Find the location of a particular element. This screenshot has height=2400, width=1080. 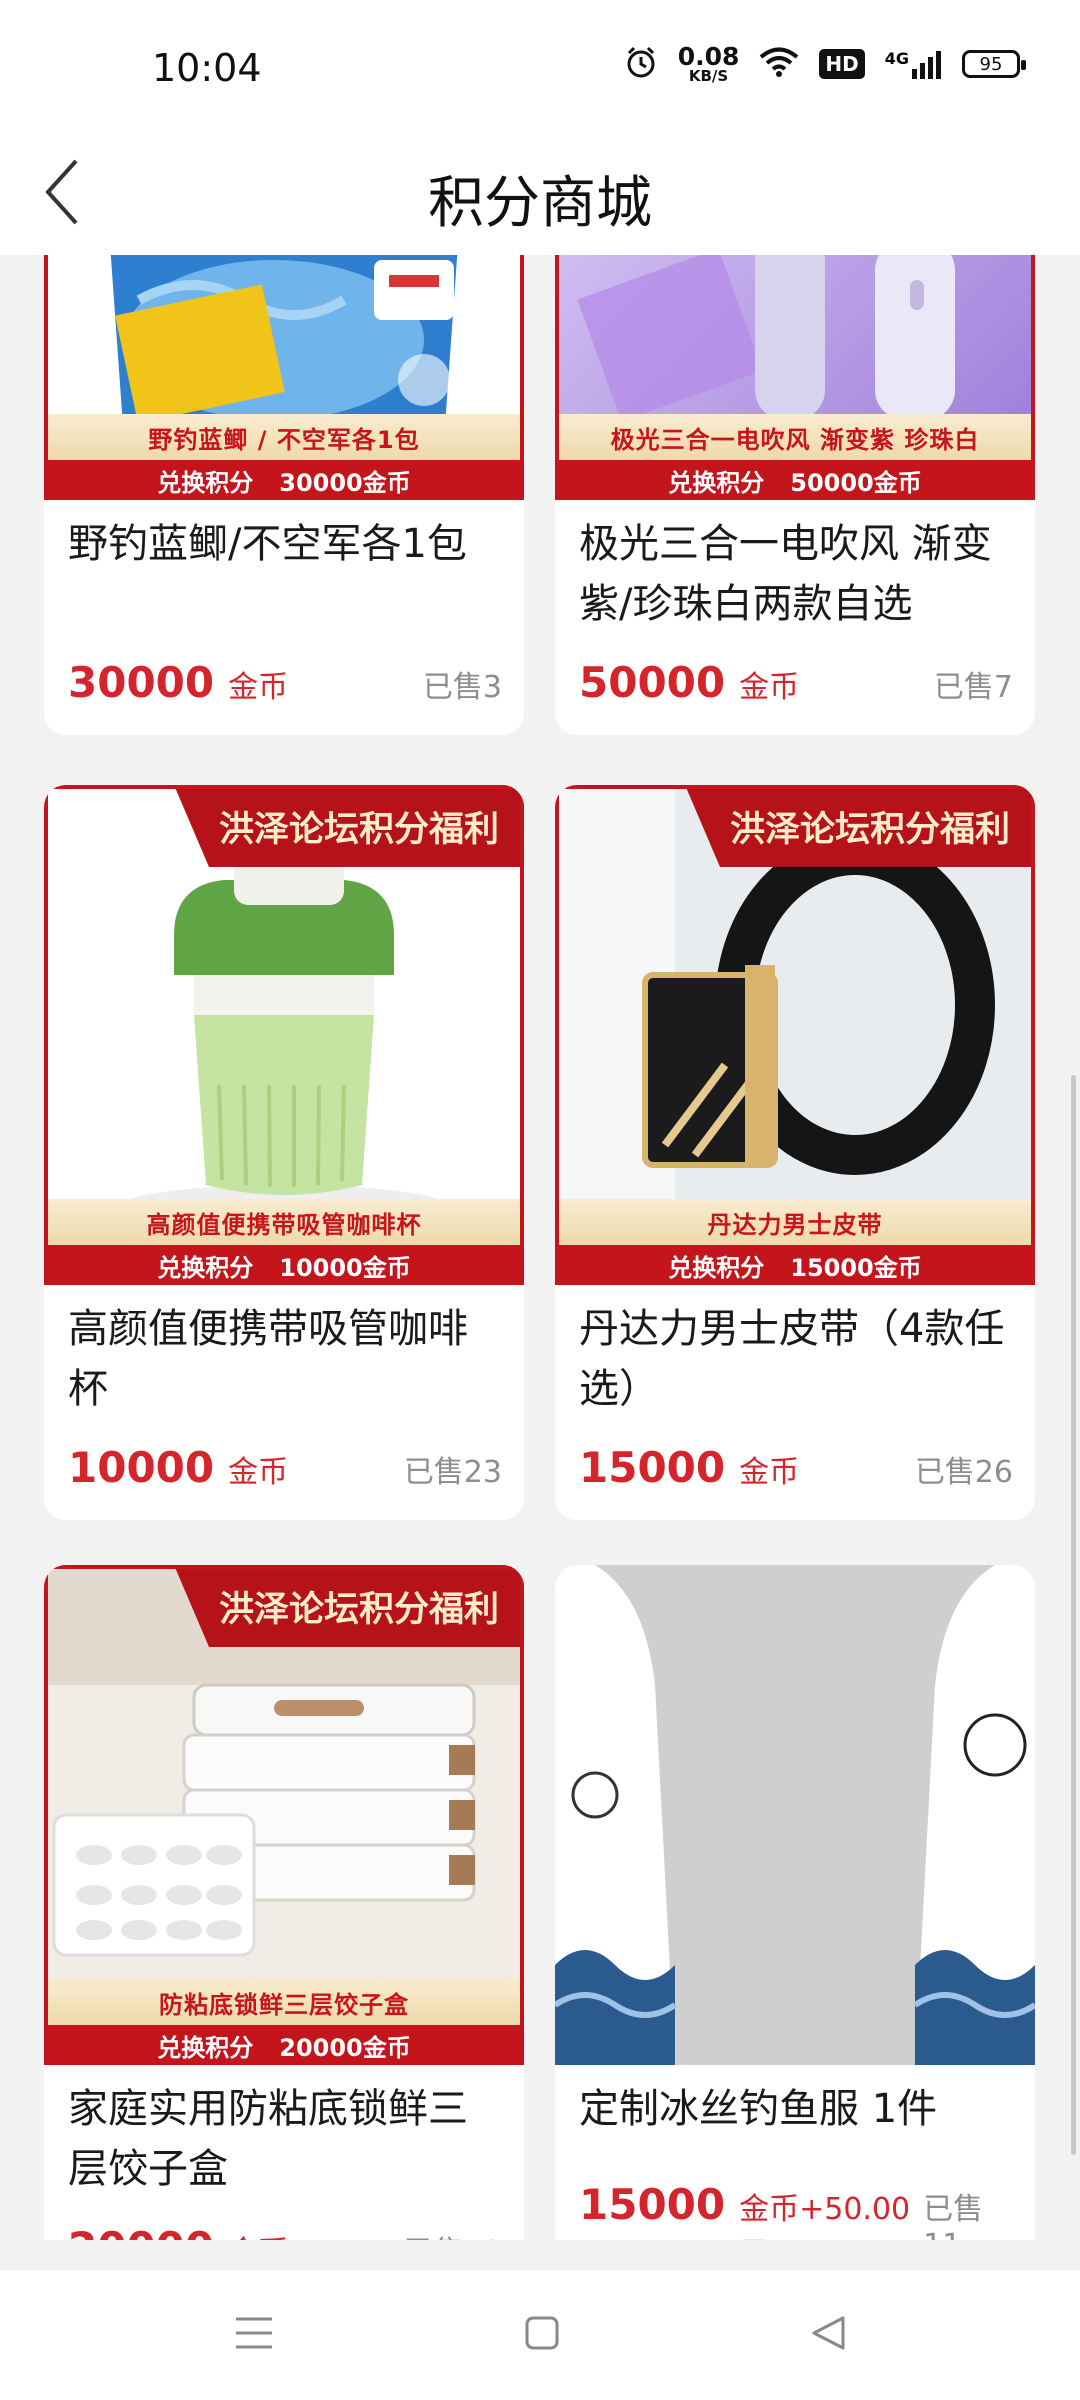

sold-count: 已售41 is located at coordinates (453, 2233).